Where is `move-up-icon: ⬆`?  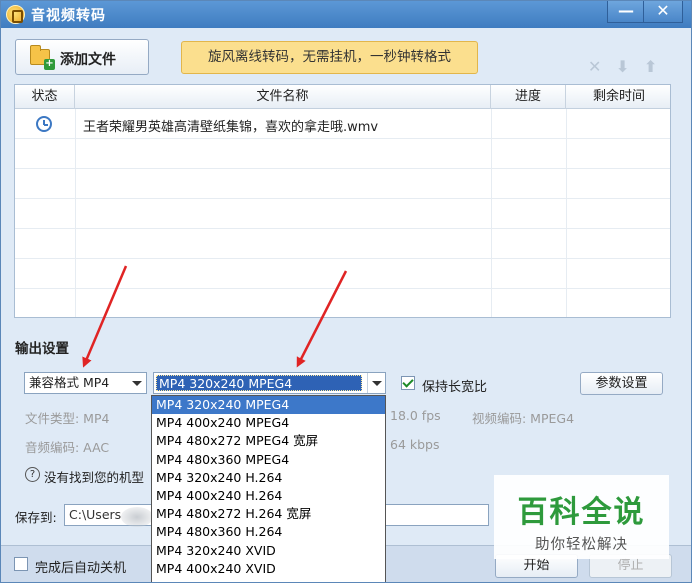 move-up-icon: ⬆ is located at coordinates (650, 66).